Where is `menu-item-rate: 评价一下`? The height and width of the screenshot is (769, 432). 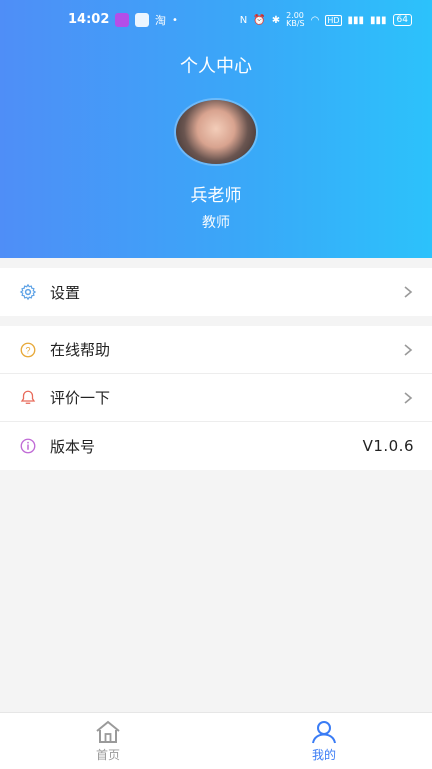
menu-item-rate: 评价一下 is located at coordinates (216, 398).